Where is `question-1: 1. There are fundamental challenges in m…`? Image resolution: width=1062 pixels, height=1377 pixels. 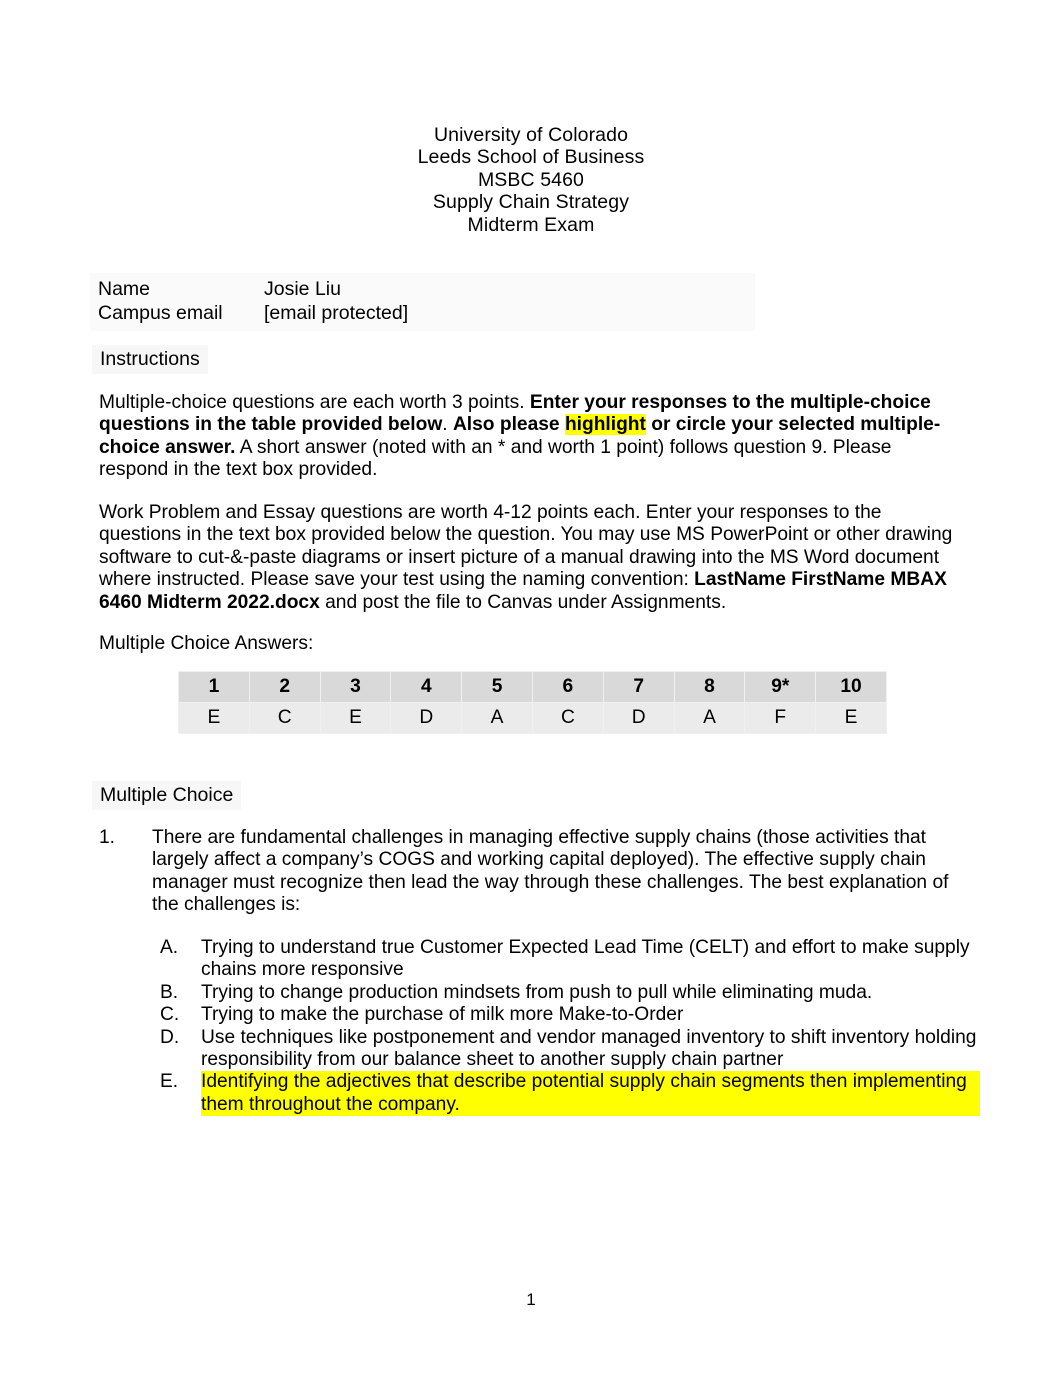 question-1: 1. There are fundamental challenges in m… is located at coordinates (539, 872).